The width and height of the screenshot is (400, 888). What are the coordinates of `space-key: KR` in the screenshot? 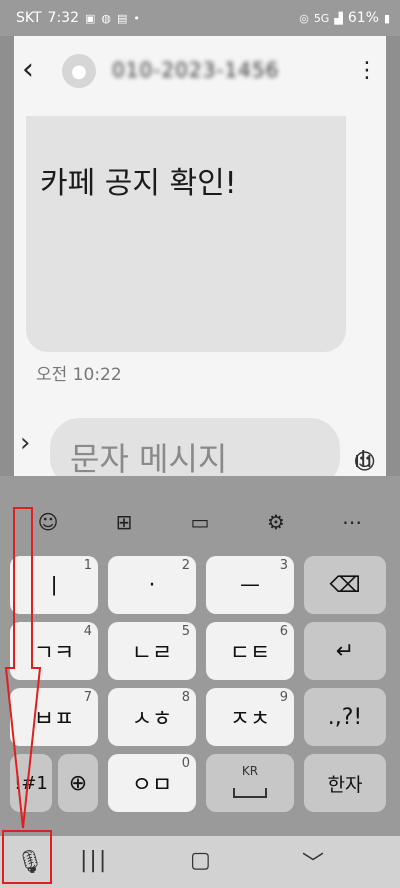 It's located at (250, 783).